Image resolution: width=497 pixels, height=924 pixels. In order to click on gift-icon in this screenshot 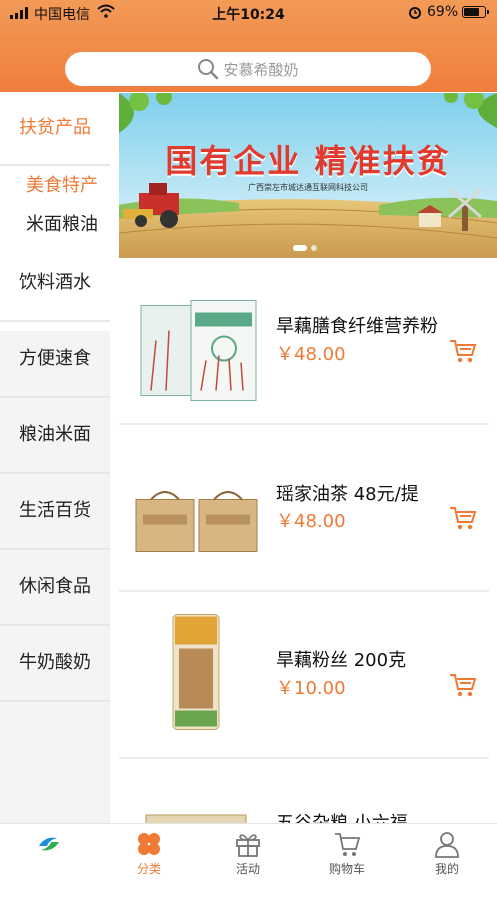, I will do `click(248, 845)`.